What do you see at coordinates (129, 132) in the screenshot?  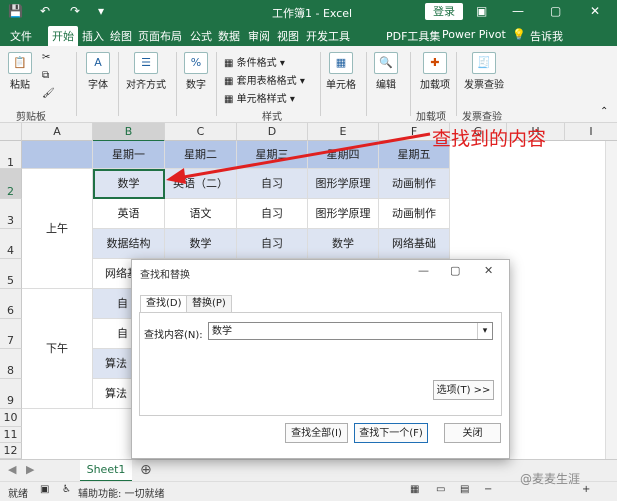 I see `column-header: B` at bounding box center [129, 132].